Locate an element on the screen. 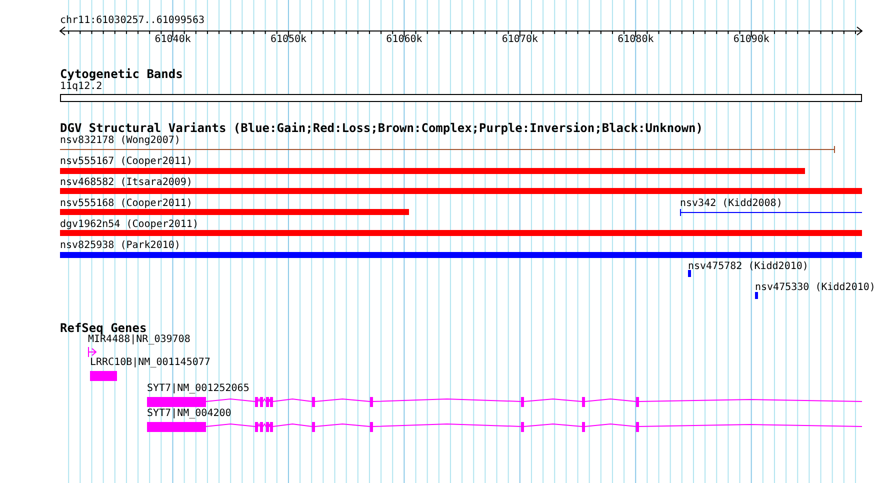  ruler-tick-label: 61040k is located at coordinates (172, 40).